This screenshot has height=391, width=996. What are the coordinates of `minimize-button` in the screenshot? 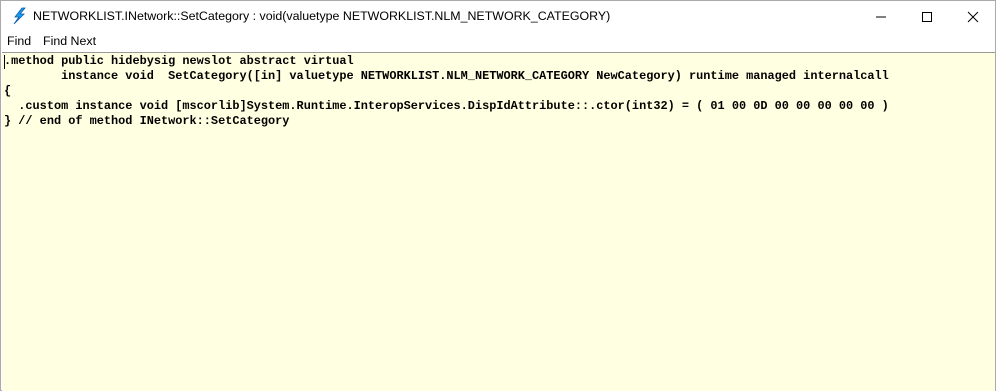 It's located at (881, 16).